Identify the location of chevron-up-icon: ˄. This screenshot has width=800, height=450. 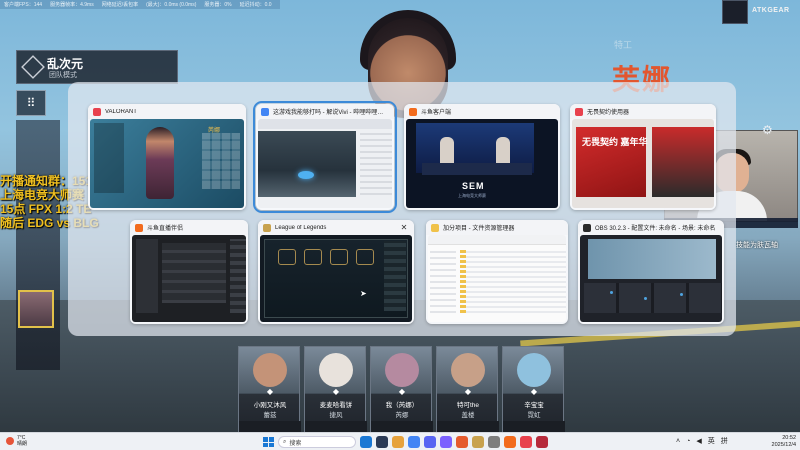
(678, 441).